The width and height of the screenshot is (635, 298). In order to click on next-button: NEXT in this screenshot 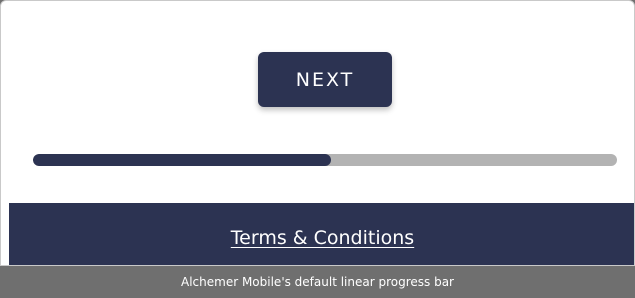, I will do `click(325, 79)`.